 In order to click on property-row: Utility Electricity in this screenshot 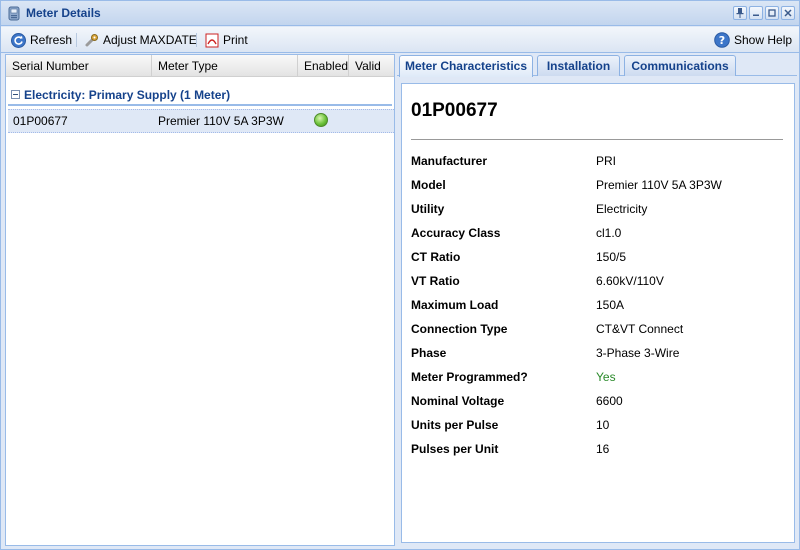, I will do `click(601, 211)`.